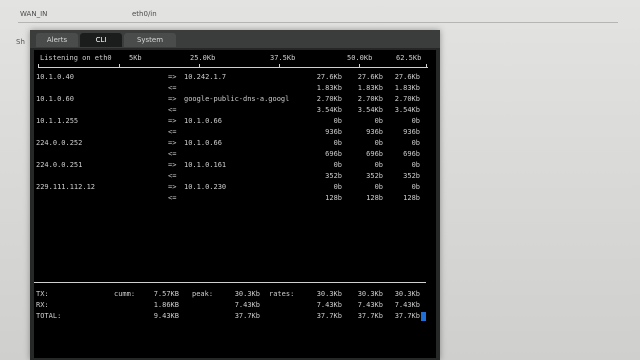  What do you see at coordinates (237, 99) in the screenshot?
I see `flow-destination: google-public-dns-a.googl` at bounding box center [237, 99].